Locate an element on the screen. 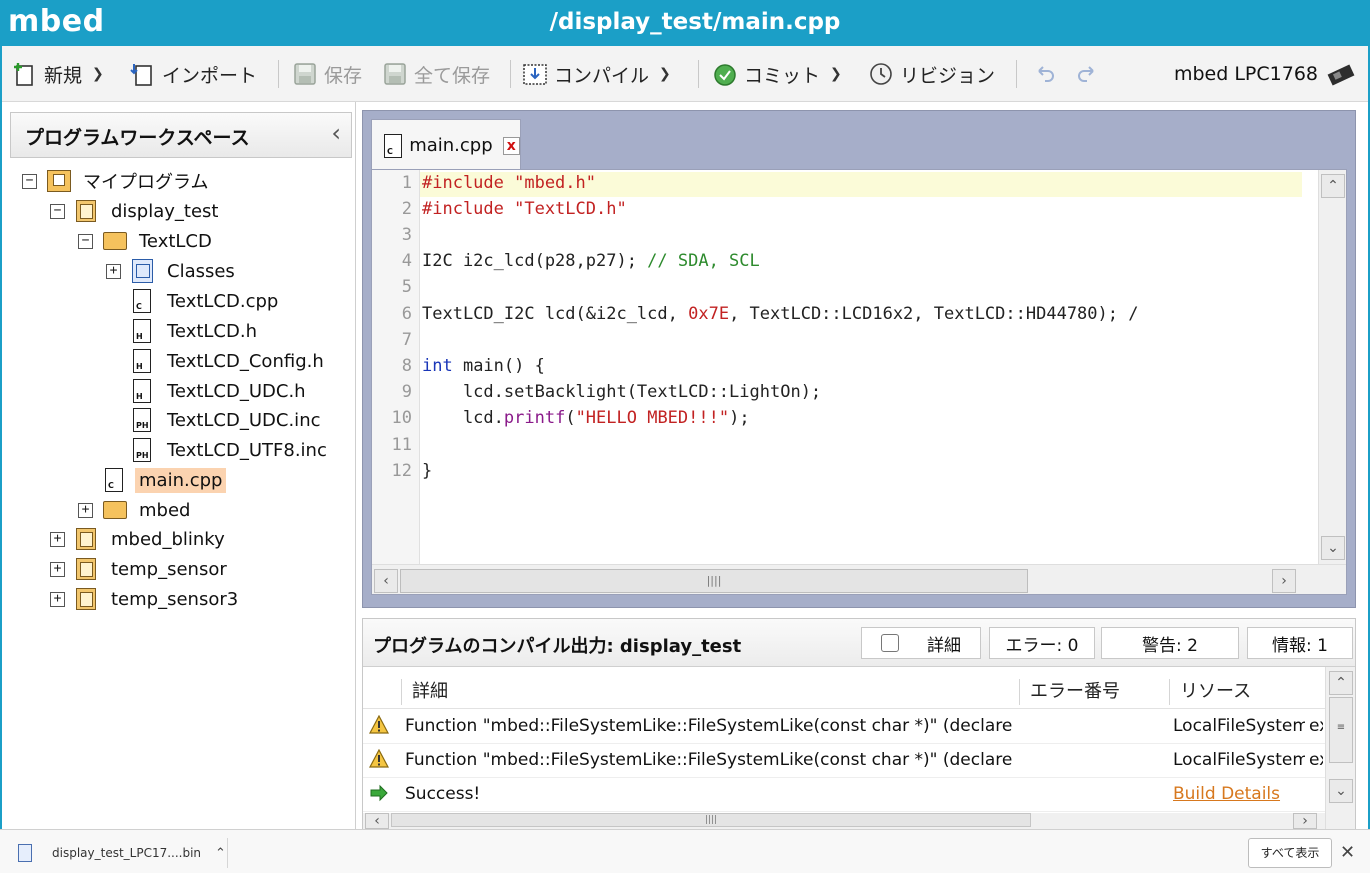 The width and height of the screenshot is (1370, 873). download-item: display_test_LPC17....bin ⌃ is located at coordinates (119, 853).